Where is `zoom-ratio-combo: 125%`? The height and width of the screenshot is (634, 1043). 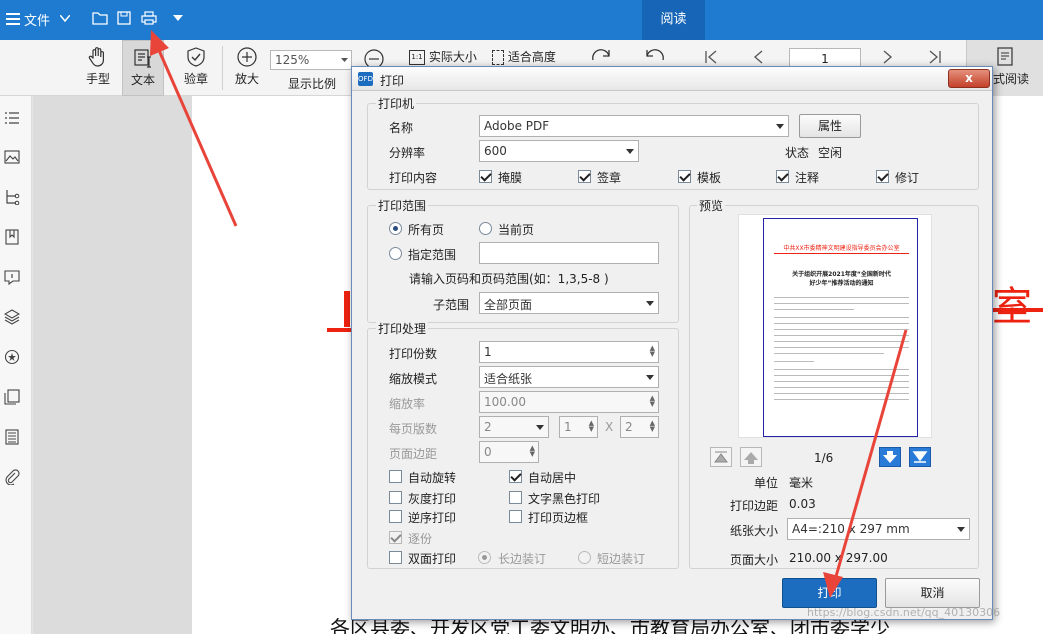 zoom-ratio-combo: 125% is located at coordinates (311, 60).